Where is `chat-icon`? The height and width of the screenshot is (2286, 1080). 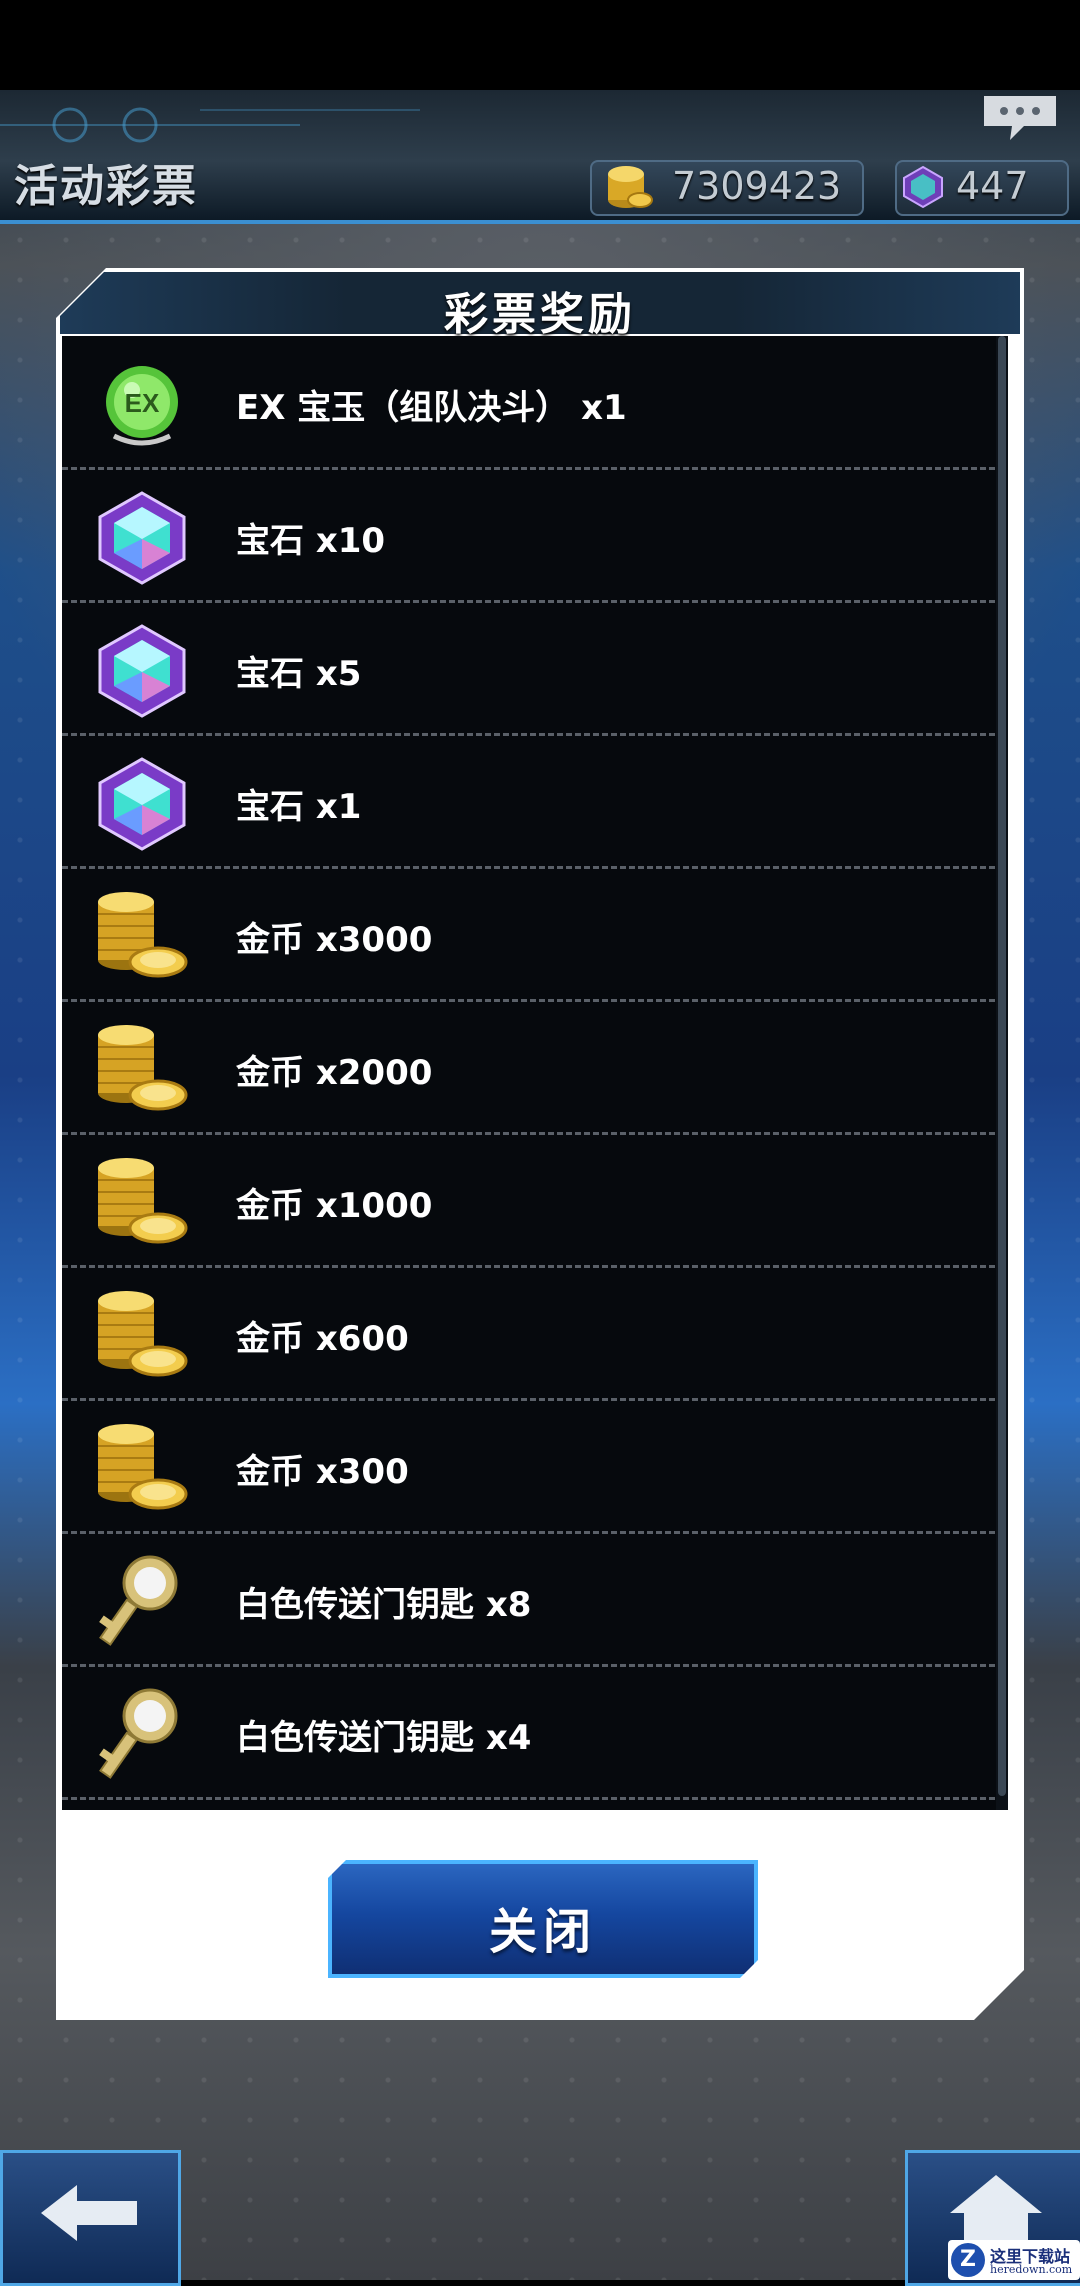 chat-icon is located at coordinates (1020, 117).